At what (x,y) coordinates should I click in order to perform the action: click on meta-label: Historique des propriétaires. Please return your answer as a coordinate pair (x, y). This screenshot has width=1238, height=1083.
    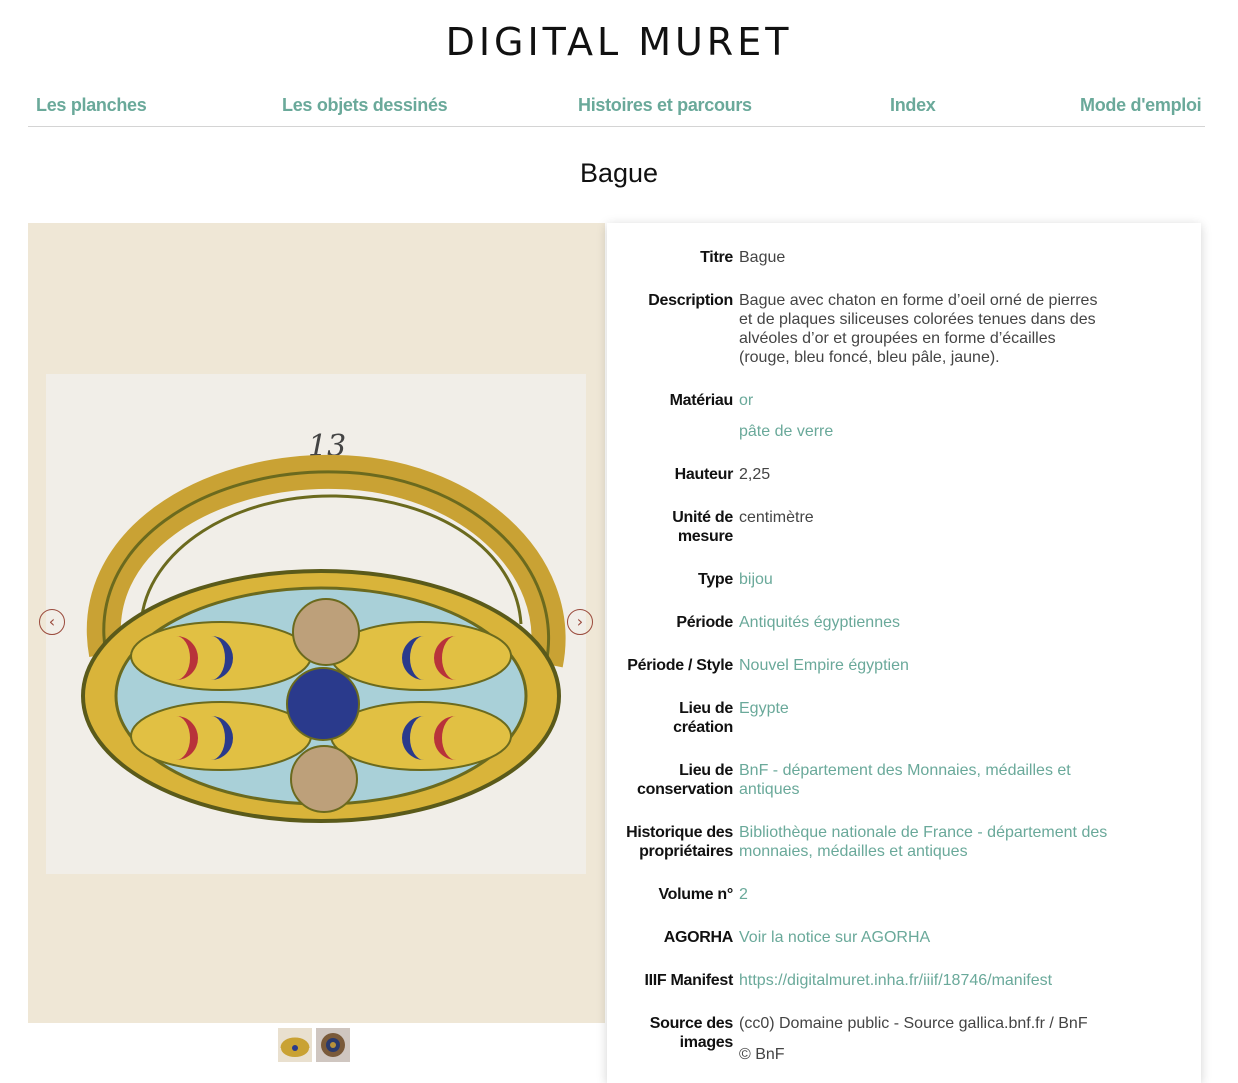
    Looking at the image, I should click on (679, 842).